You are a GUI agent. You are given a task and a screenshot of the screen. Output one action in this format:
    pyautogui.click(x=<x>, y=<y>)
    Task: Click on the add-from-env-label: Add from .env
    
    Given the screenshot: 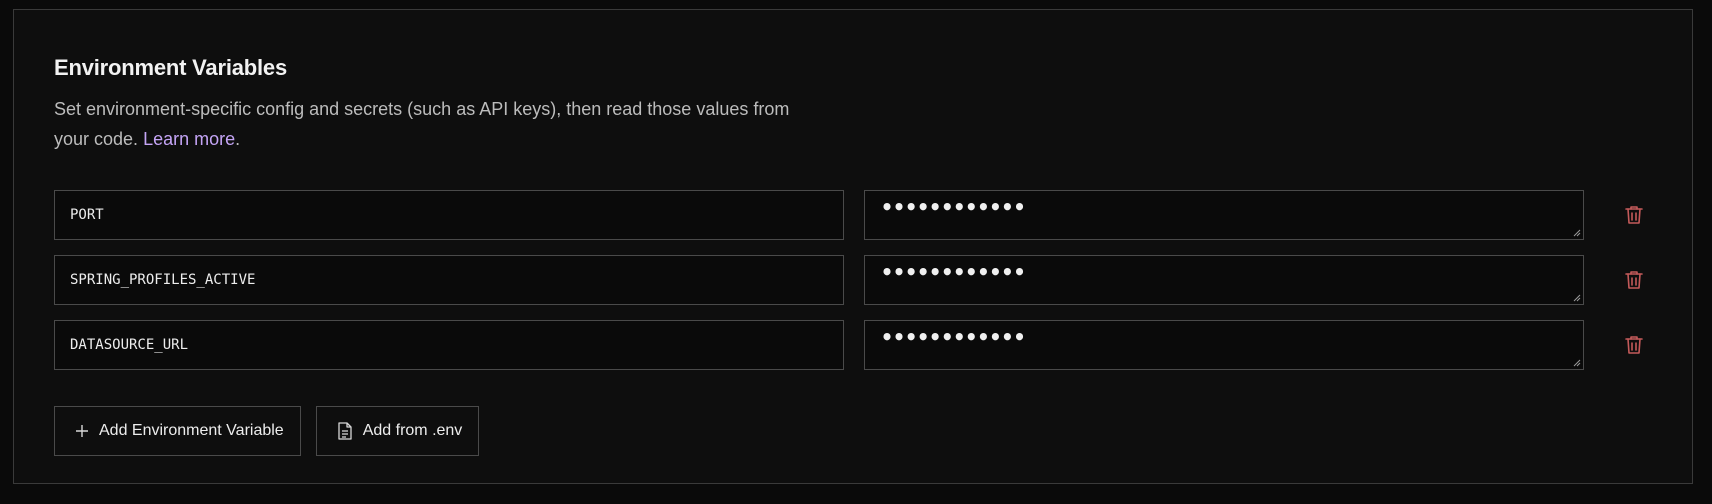 What is the action you would take?
    pyautogui.click(x=412, y=430)
    